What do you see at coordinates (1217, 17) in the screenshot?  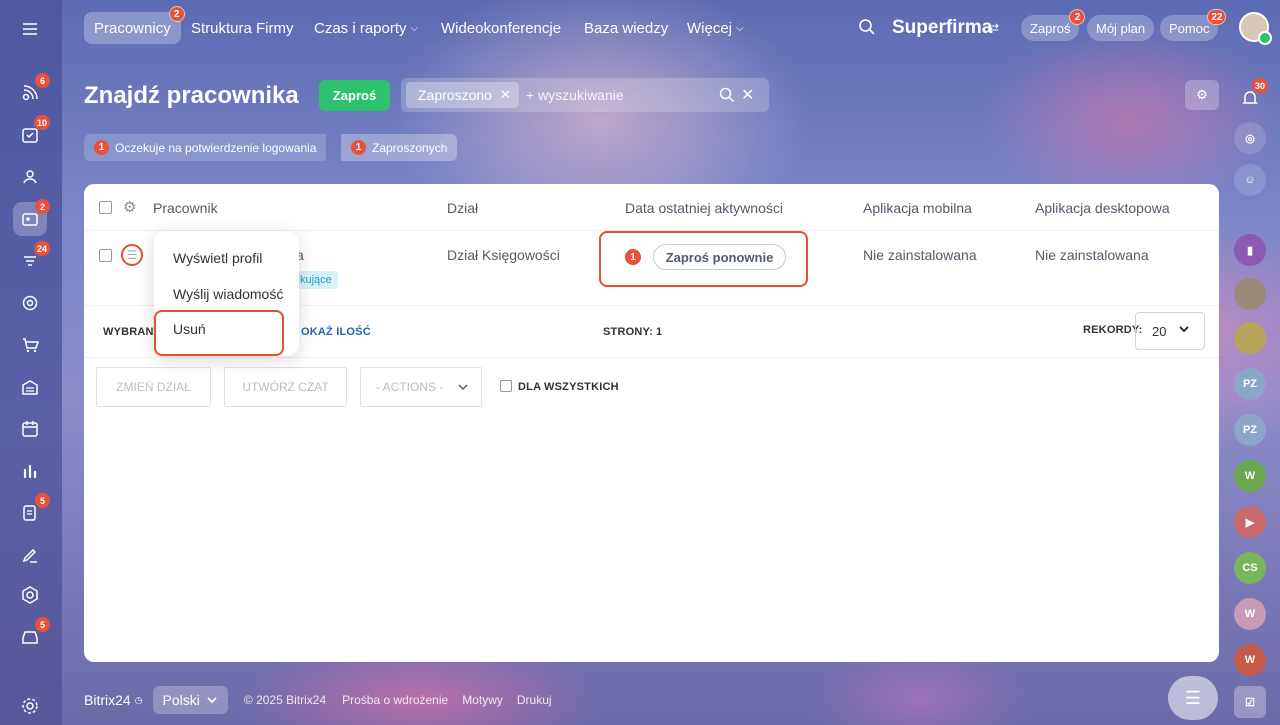 I see `help-badge: 22` at bounding box center [1217, 17].